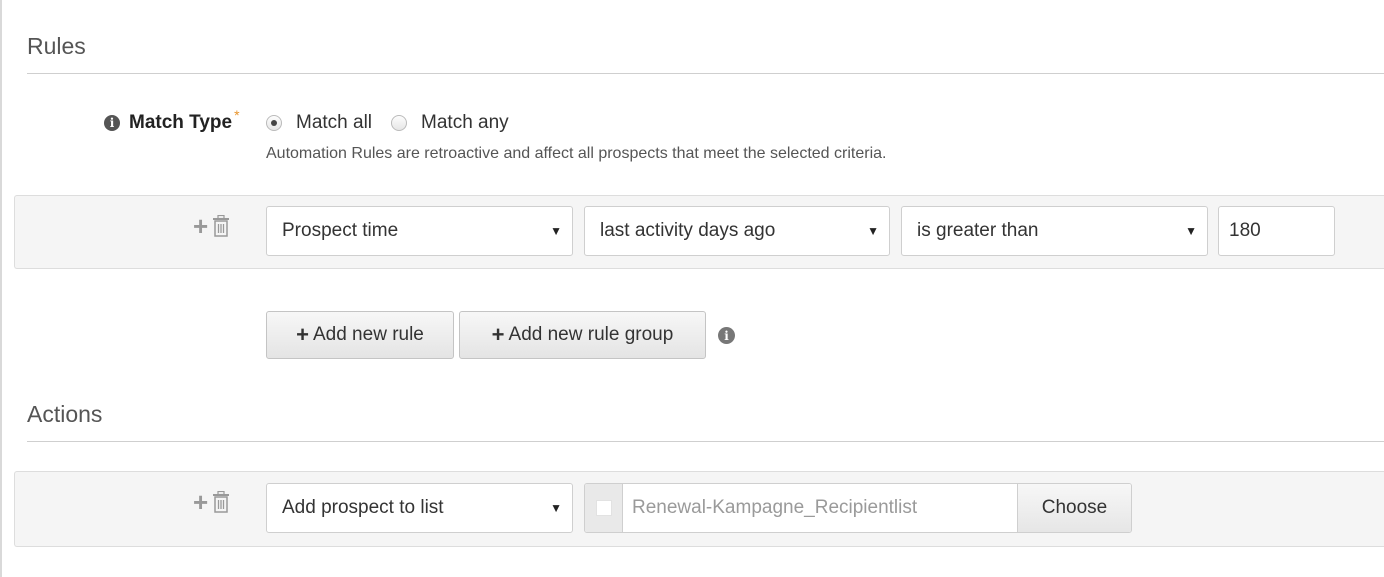  I want to click on match-any-option: Match any, so click(450, 123).